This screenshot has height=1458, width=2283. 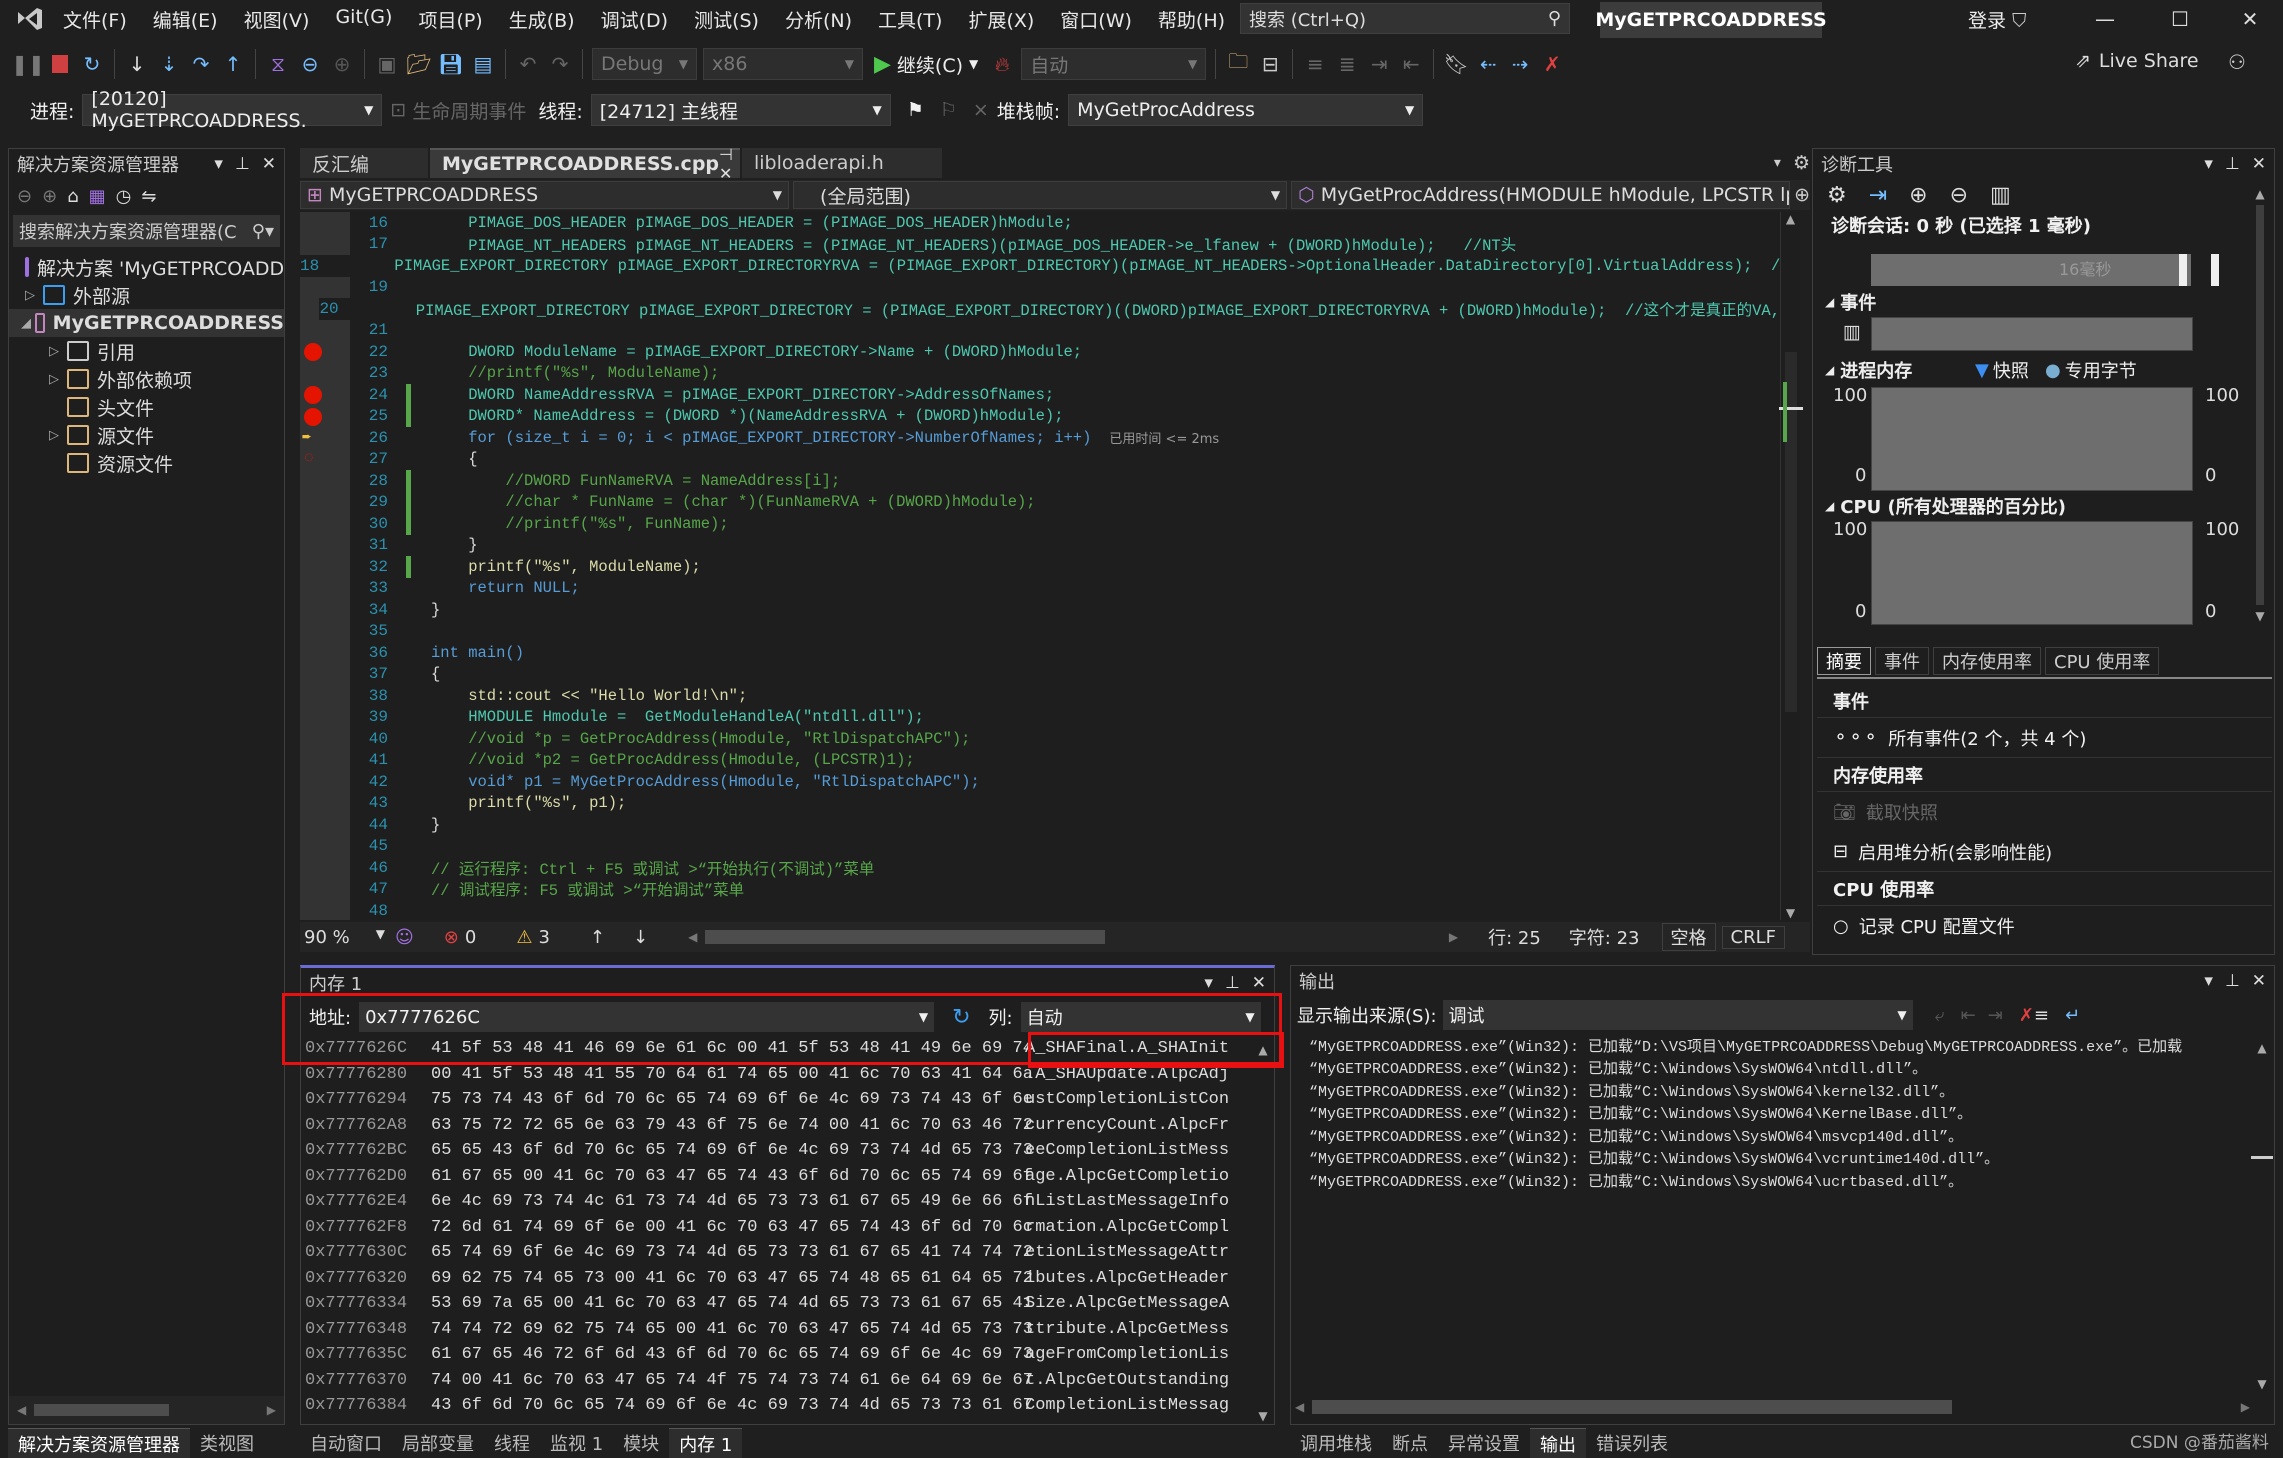 I want to click on tree-item: 头文件, so click(x=146, y=407).